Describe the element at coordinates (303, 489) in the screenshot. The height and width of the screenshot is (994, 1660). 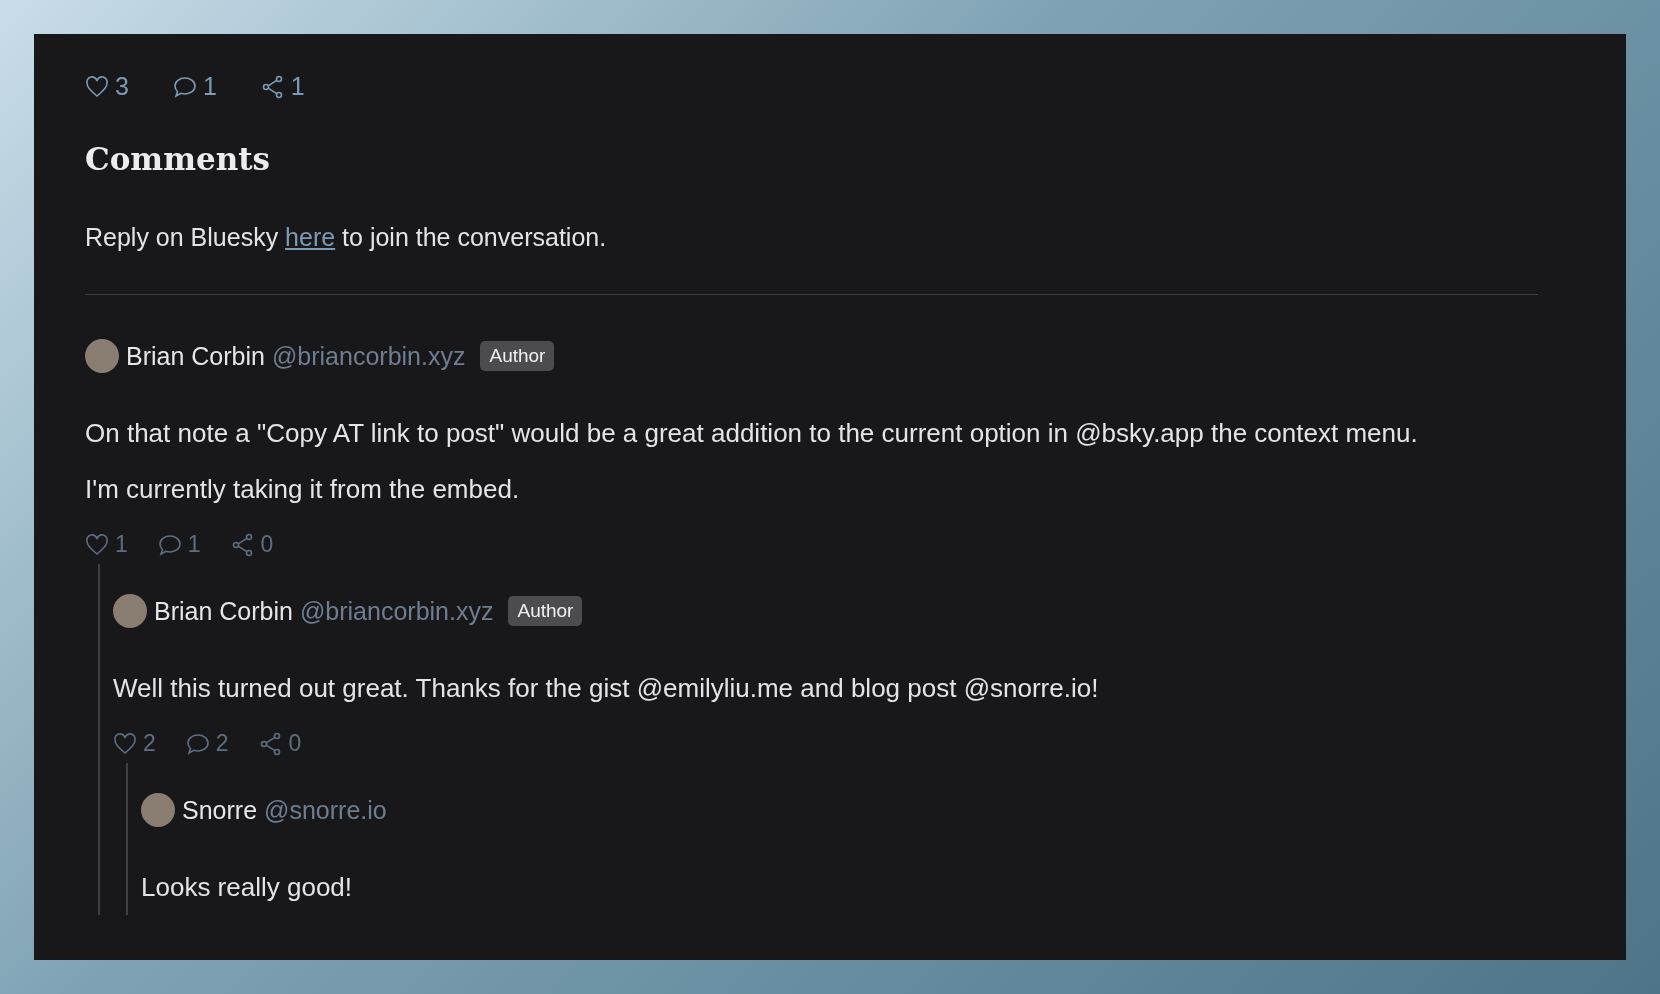
I see `comment-text: I'm currently taking it from the embed.` at that location.